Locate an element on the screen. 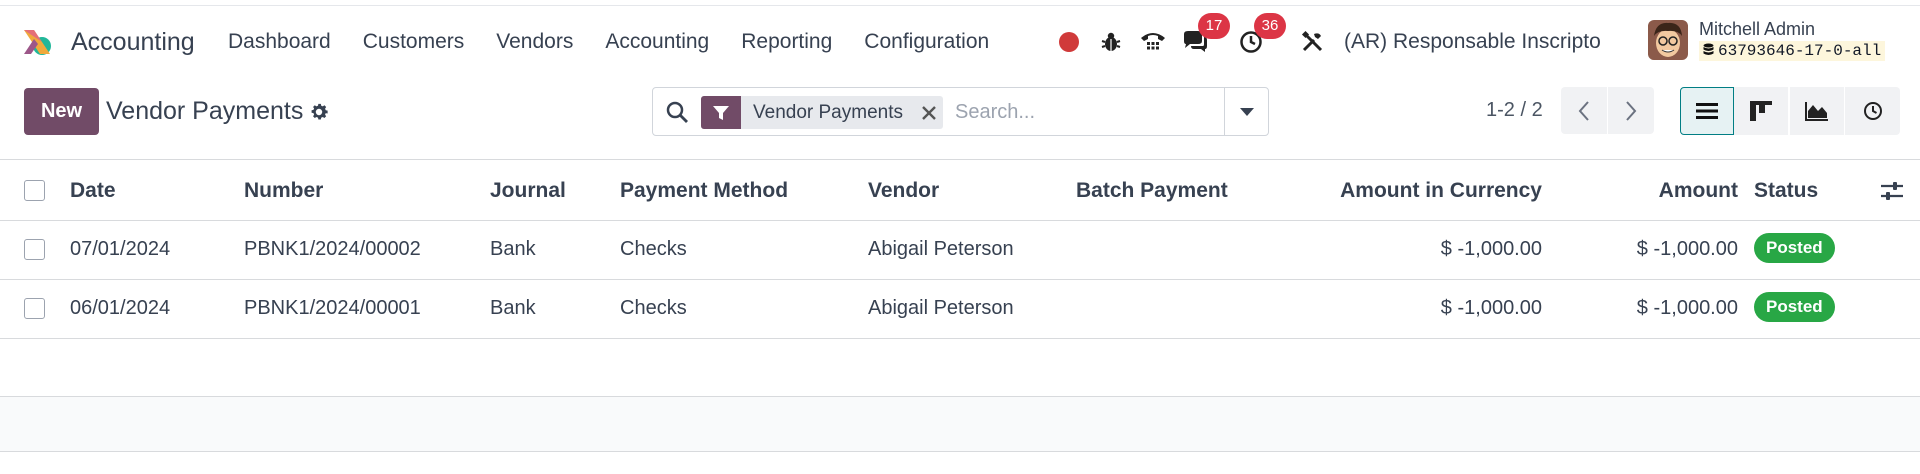 This screenshot has height=474, width=1920. activities-button: 36 is located at coordinates (1261, 35).